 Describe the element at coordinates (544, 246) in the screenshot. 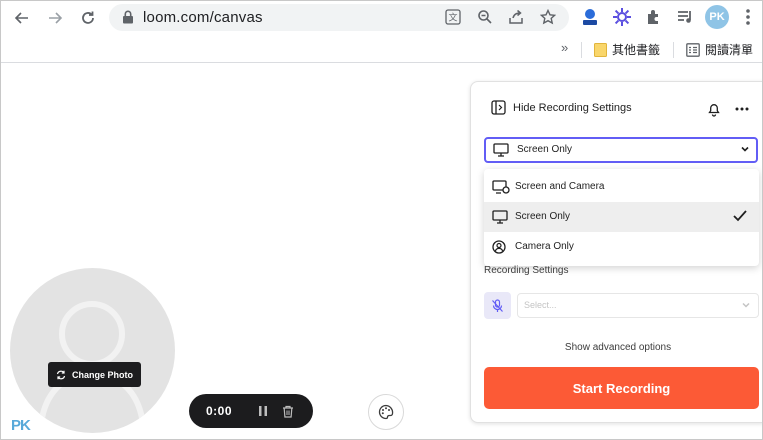

I see `mode-option-label: Camera Only` at that location.